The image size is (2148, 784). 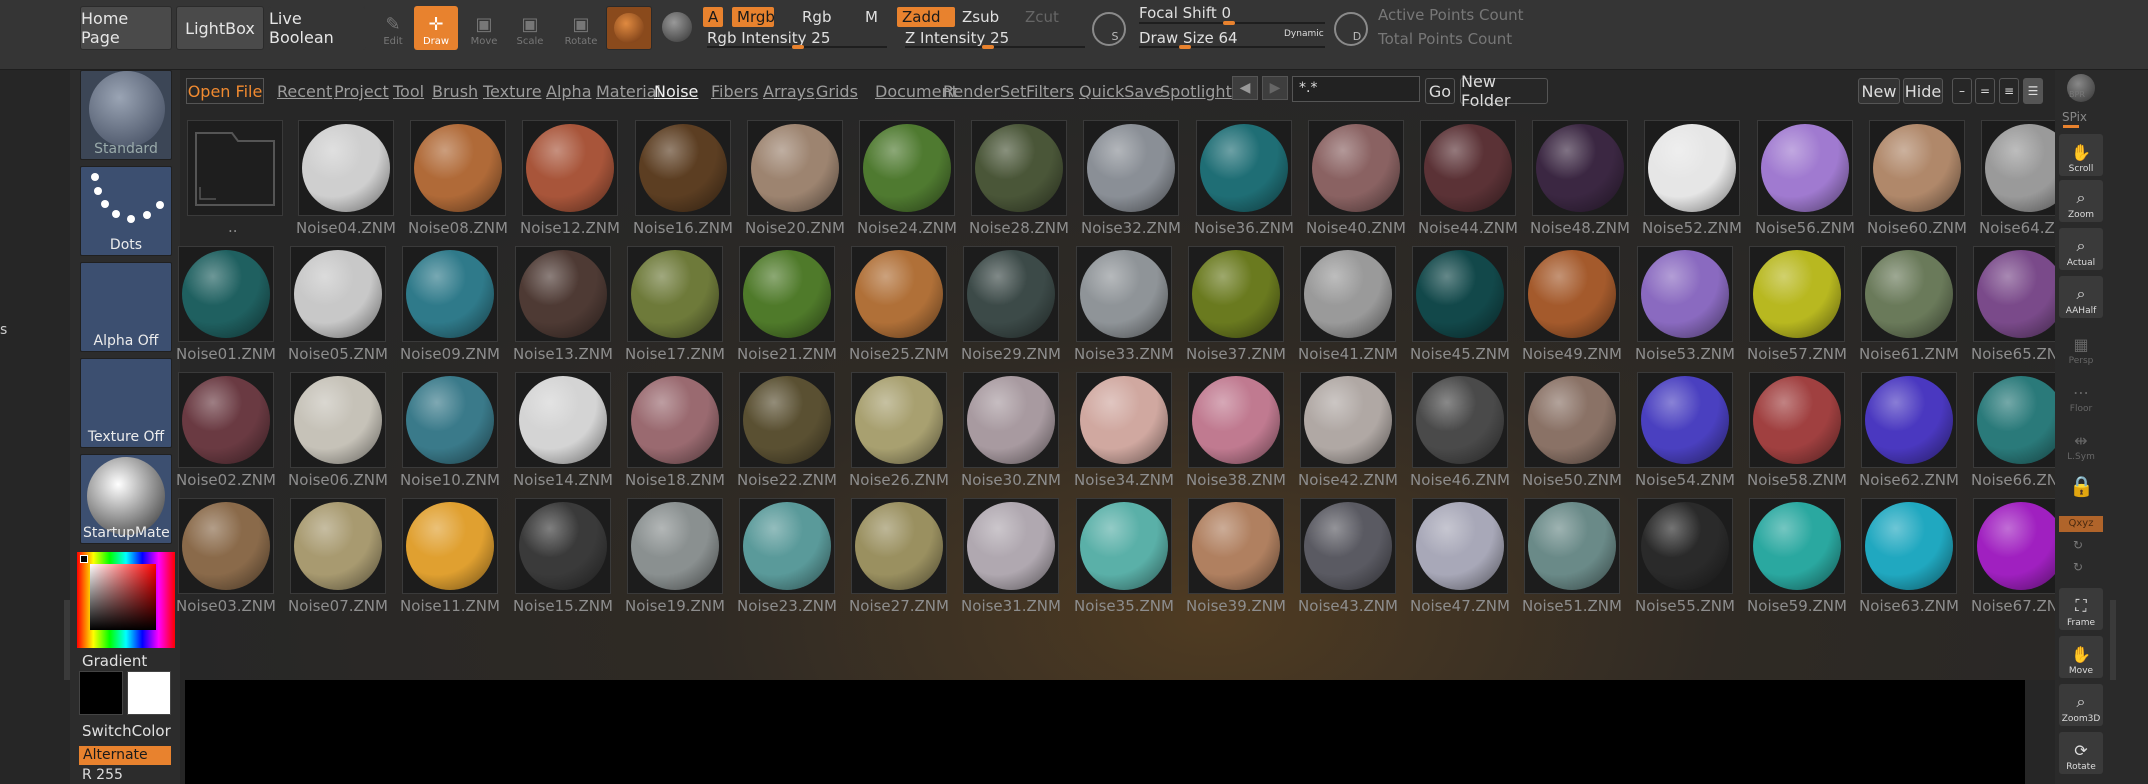 I want to click on noise-item: Noise03.ZNM, so click(x=225, y=561).